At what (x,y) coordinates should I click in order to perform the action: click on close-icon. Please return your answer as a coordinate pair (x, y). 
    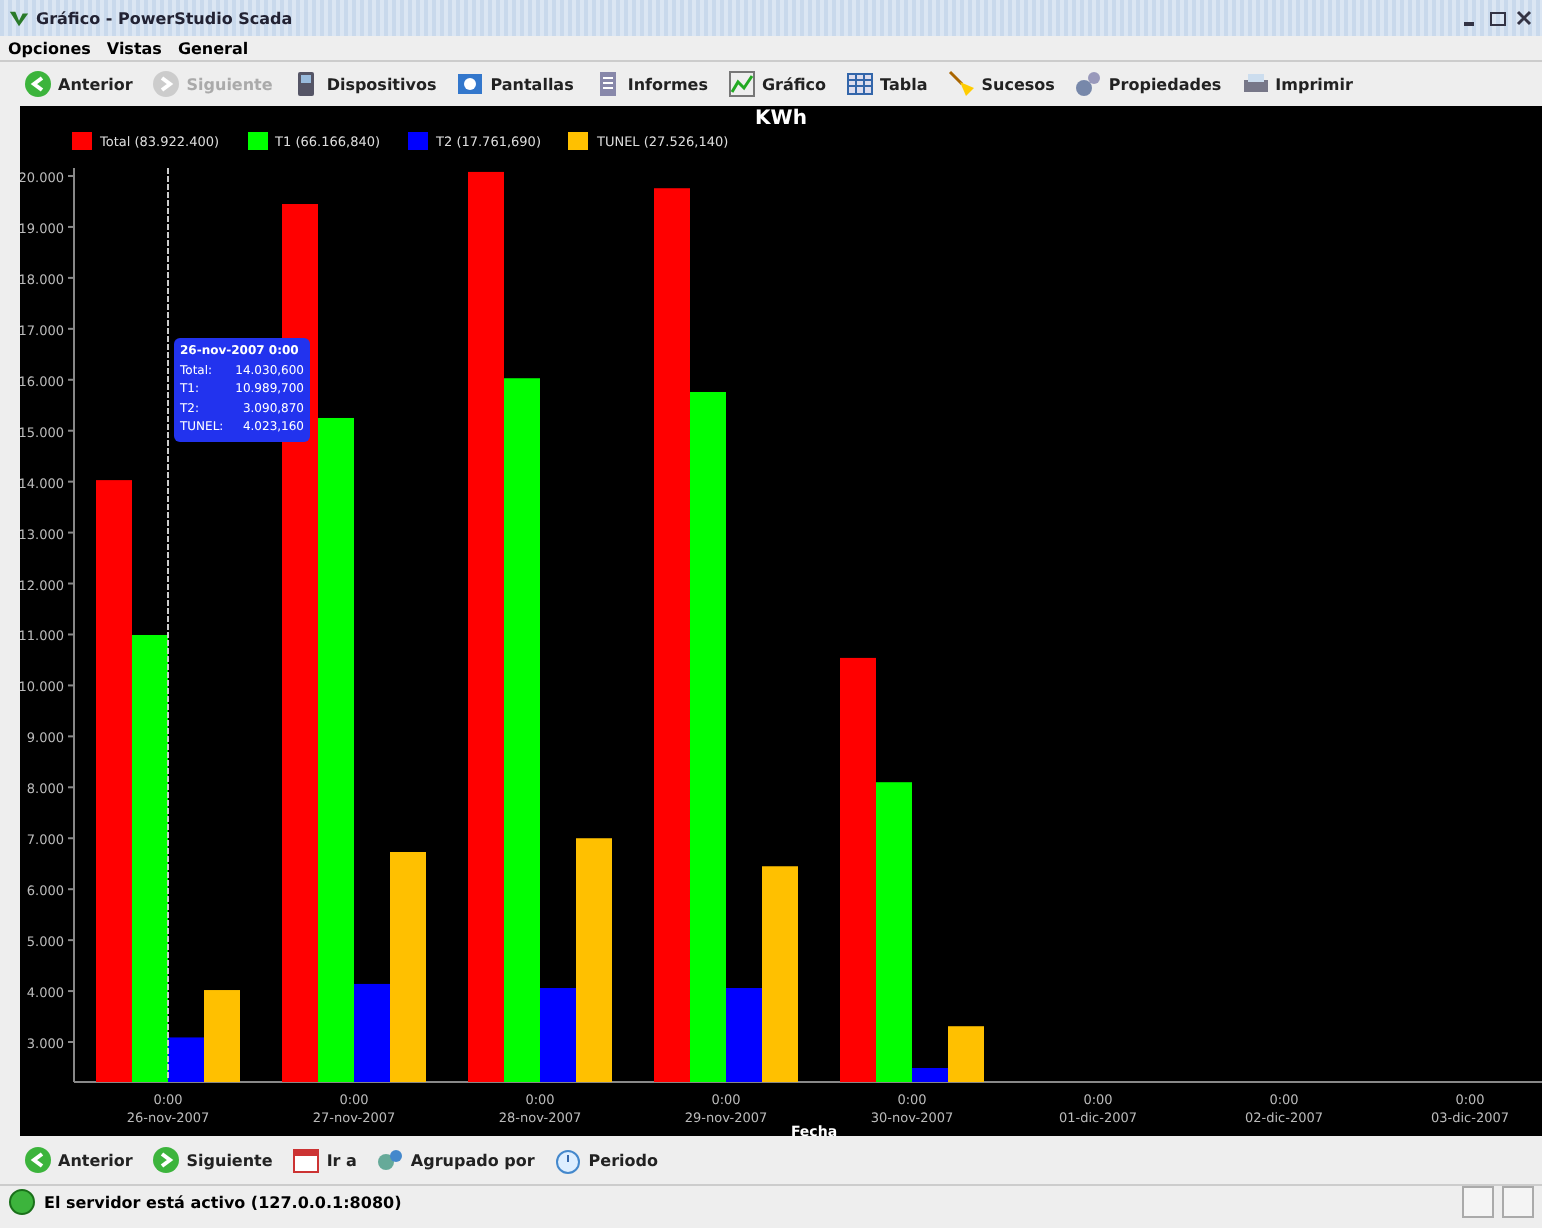
    Looking at the image, I should click on (1524, 18).